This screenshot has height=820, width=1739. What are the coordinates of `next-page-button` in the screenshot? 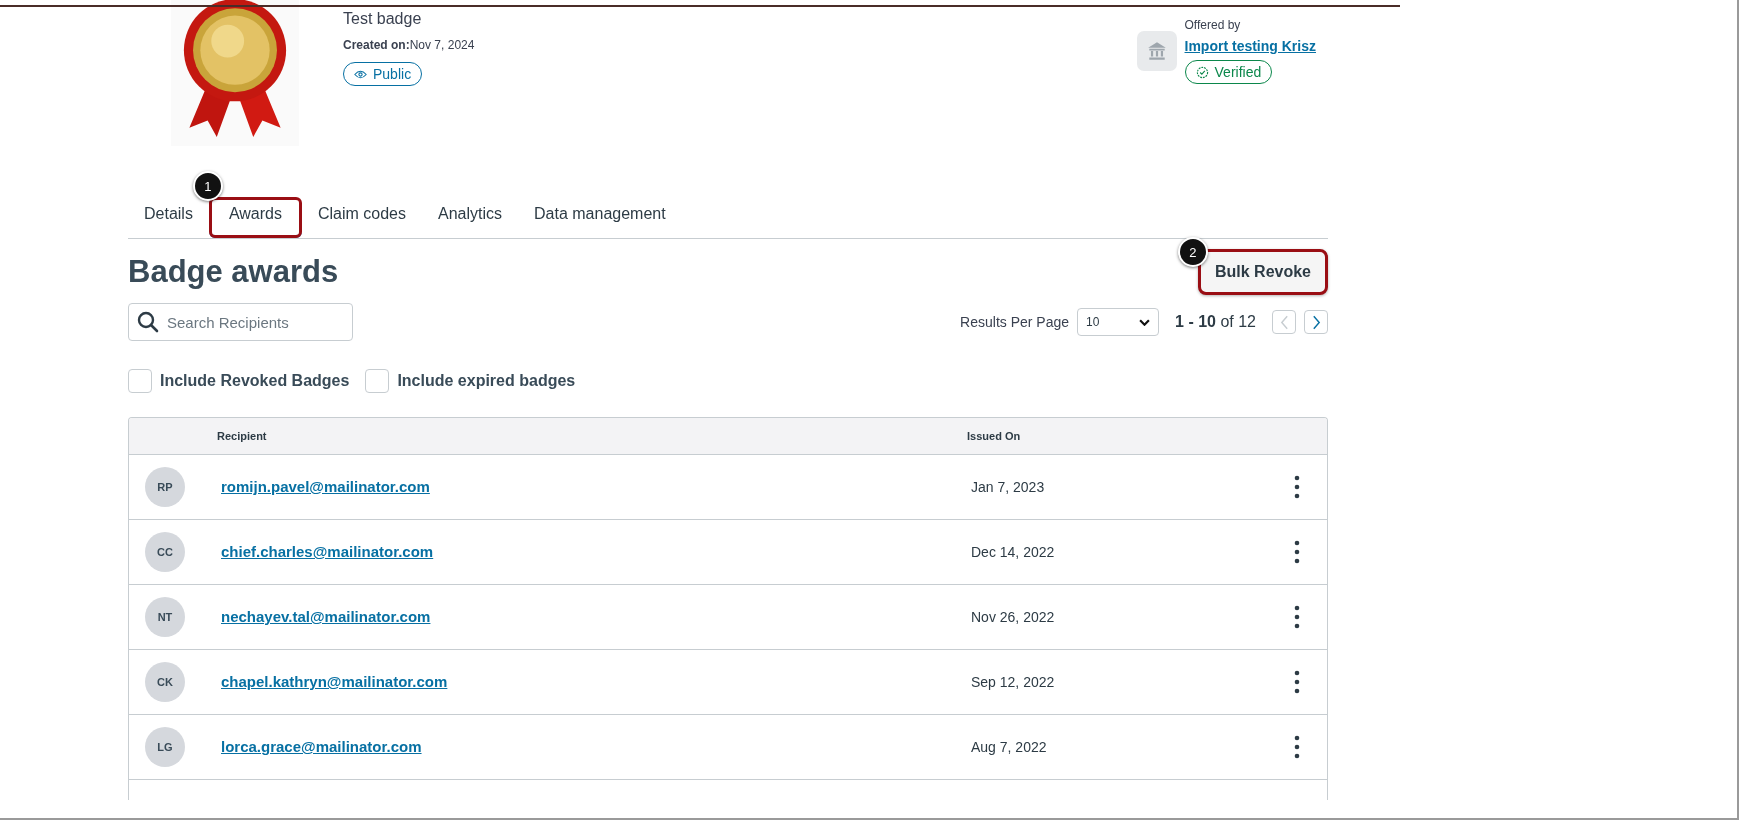 It's located at (1316, 322).